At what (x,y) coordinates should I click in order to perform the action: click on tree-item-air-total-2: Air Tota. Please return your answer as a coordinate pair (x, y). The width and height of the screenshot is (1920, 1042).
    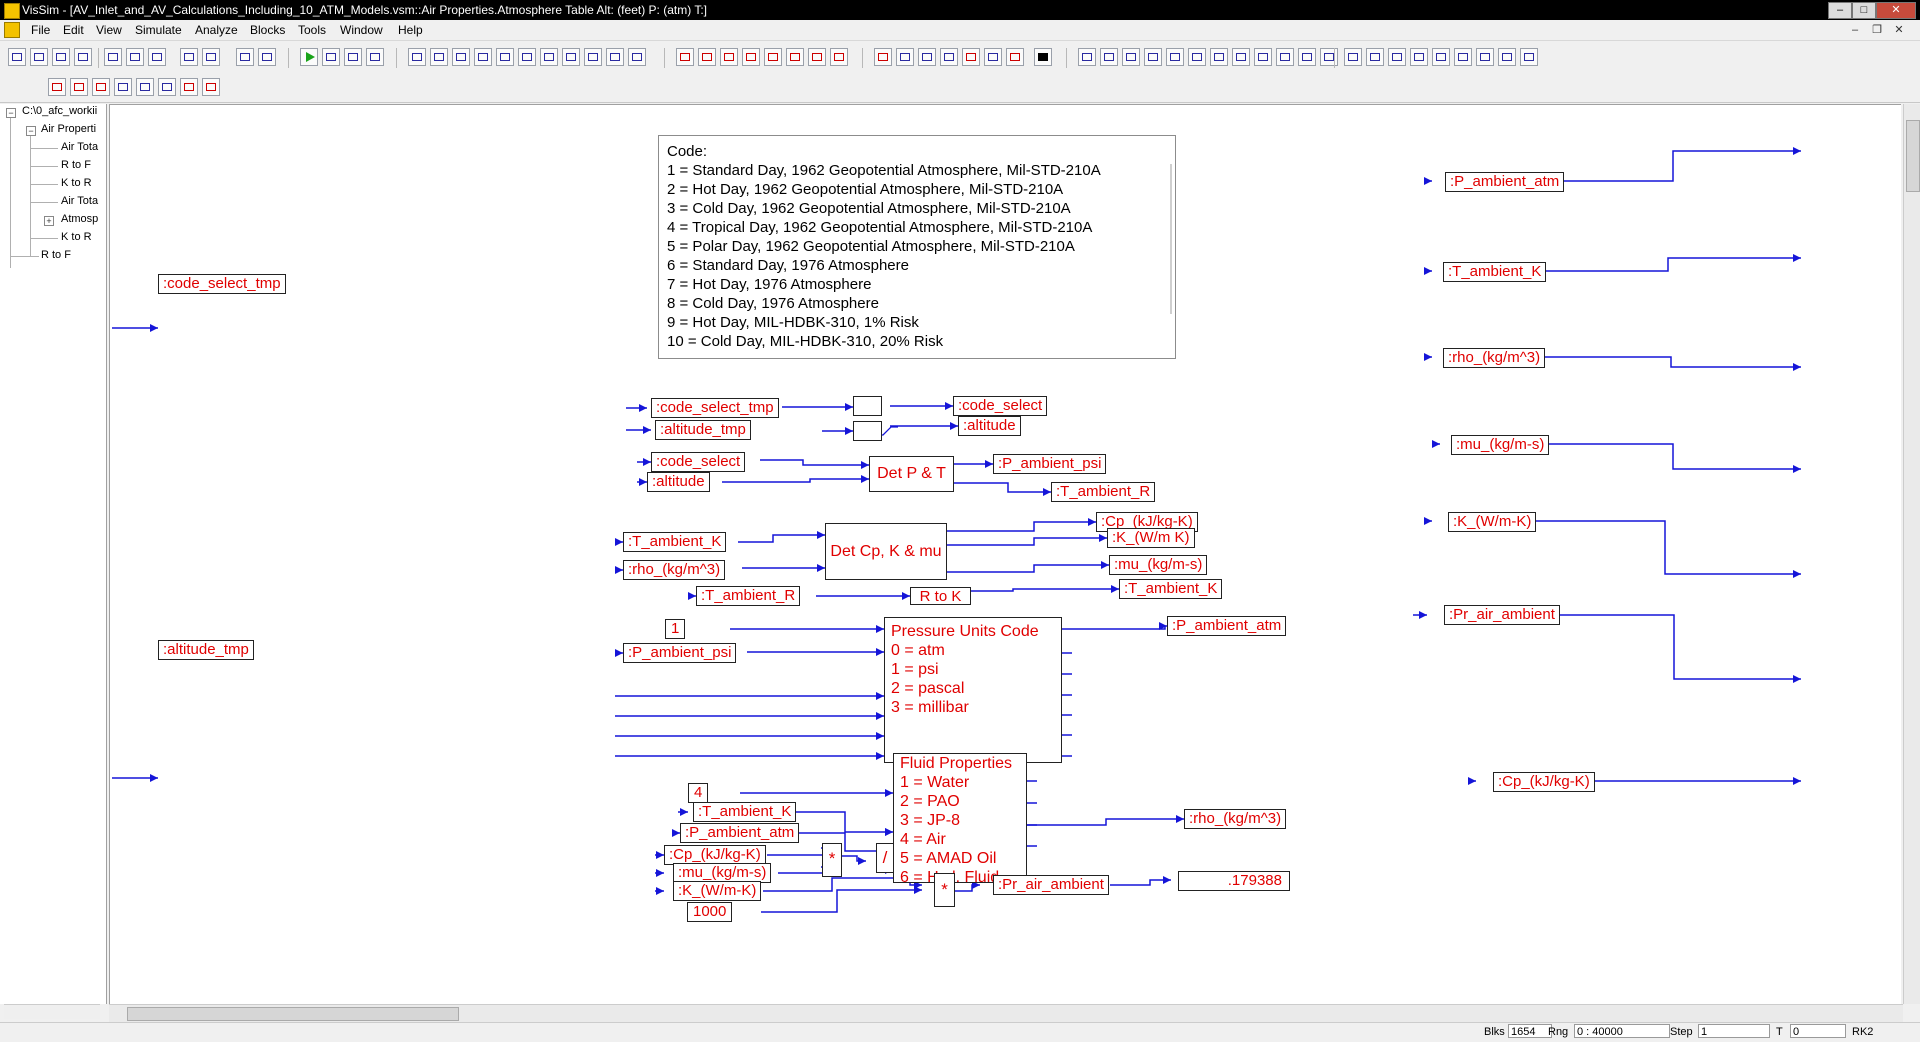
    Looking at the image, I should click on (82, 201).